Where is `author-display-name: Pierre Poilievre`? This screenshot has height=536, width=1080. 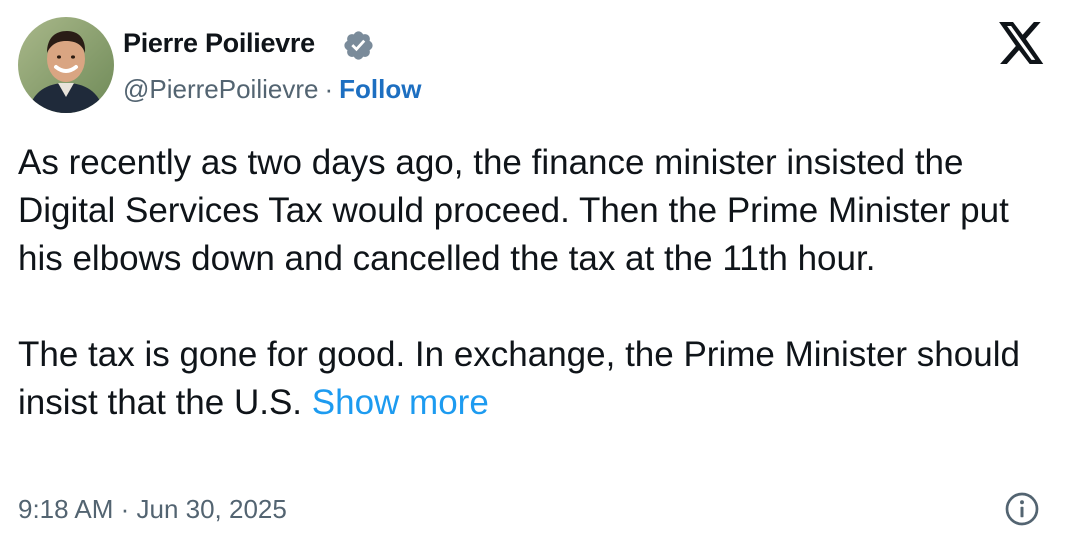 author-display-name: Pierre Poilievre is located at coordinates (219, 43).